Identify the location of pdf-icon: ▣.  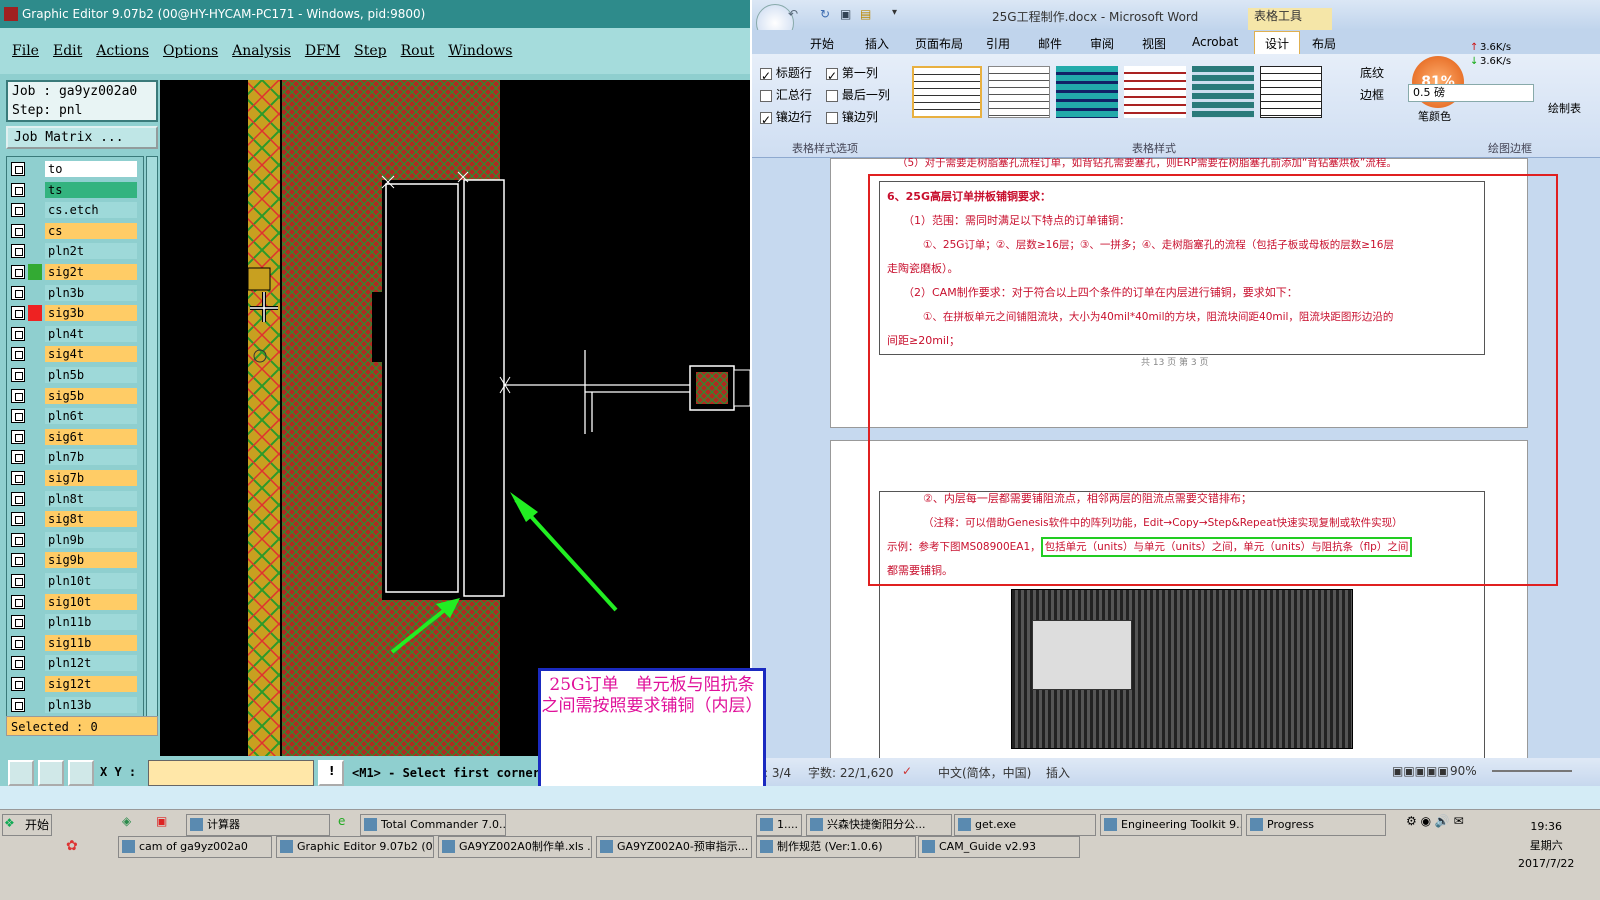
(161, 821).